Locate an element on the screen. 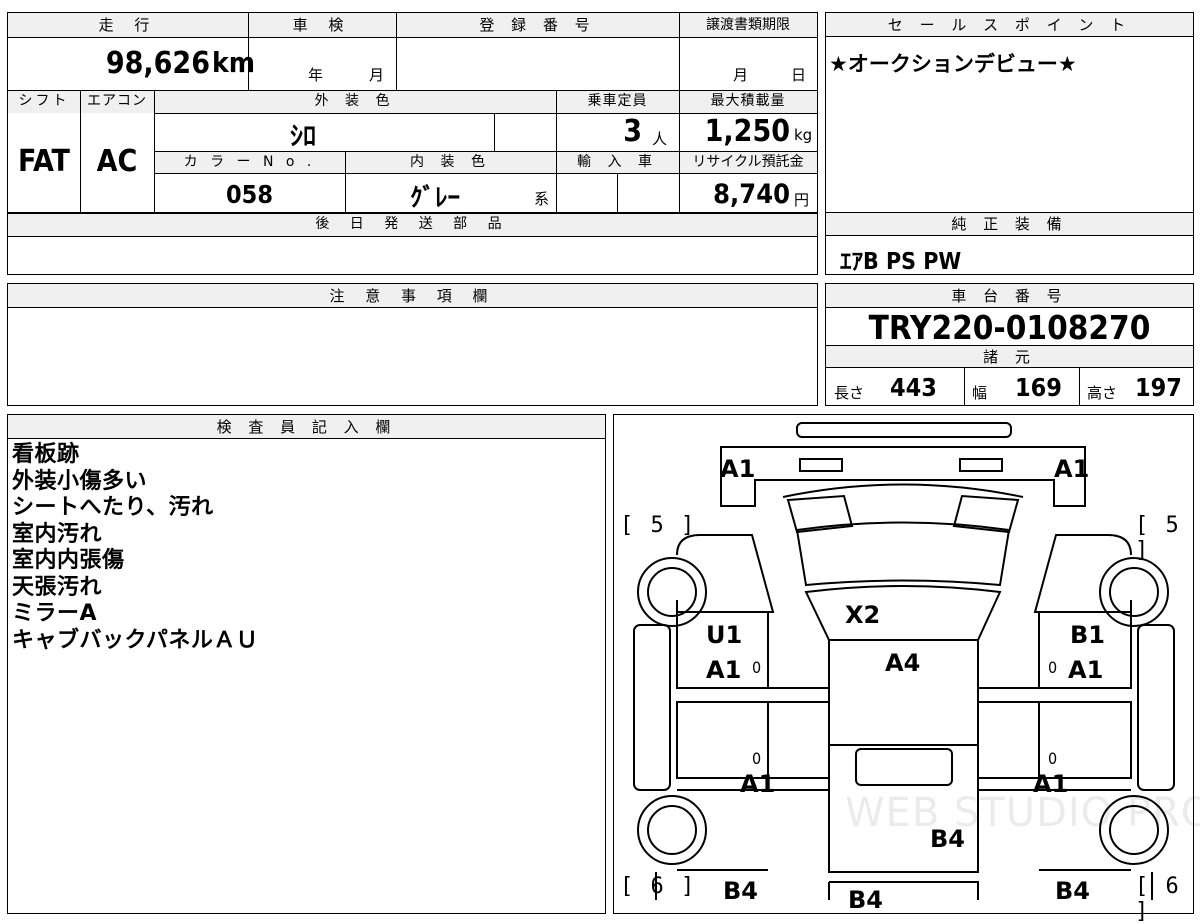 This screenshot has height=924, width=1200. registration-header: 登 録 番 号 is located at coordinates (537, 25).